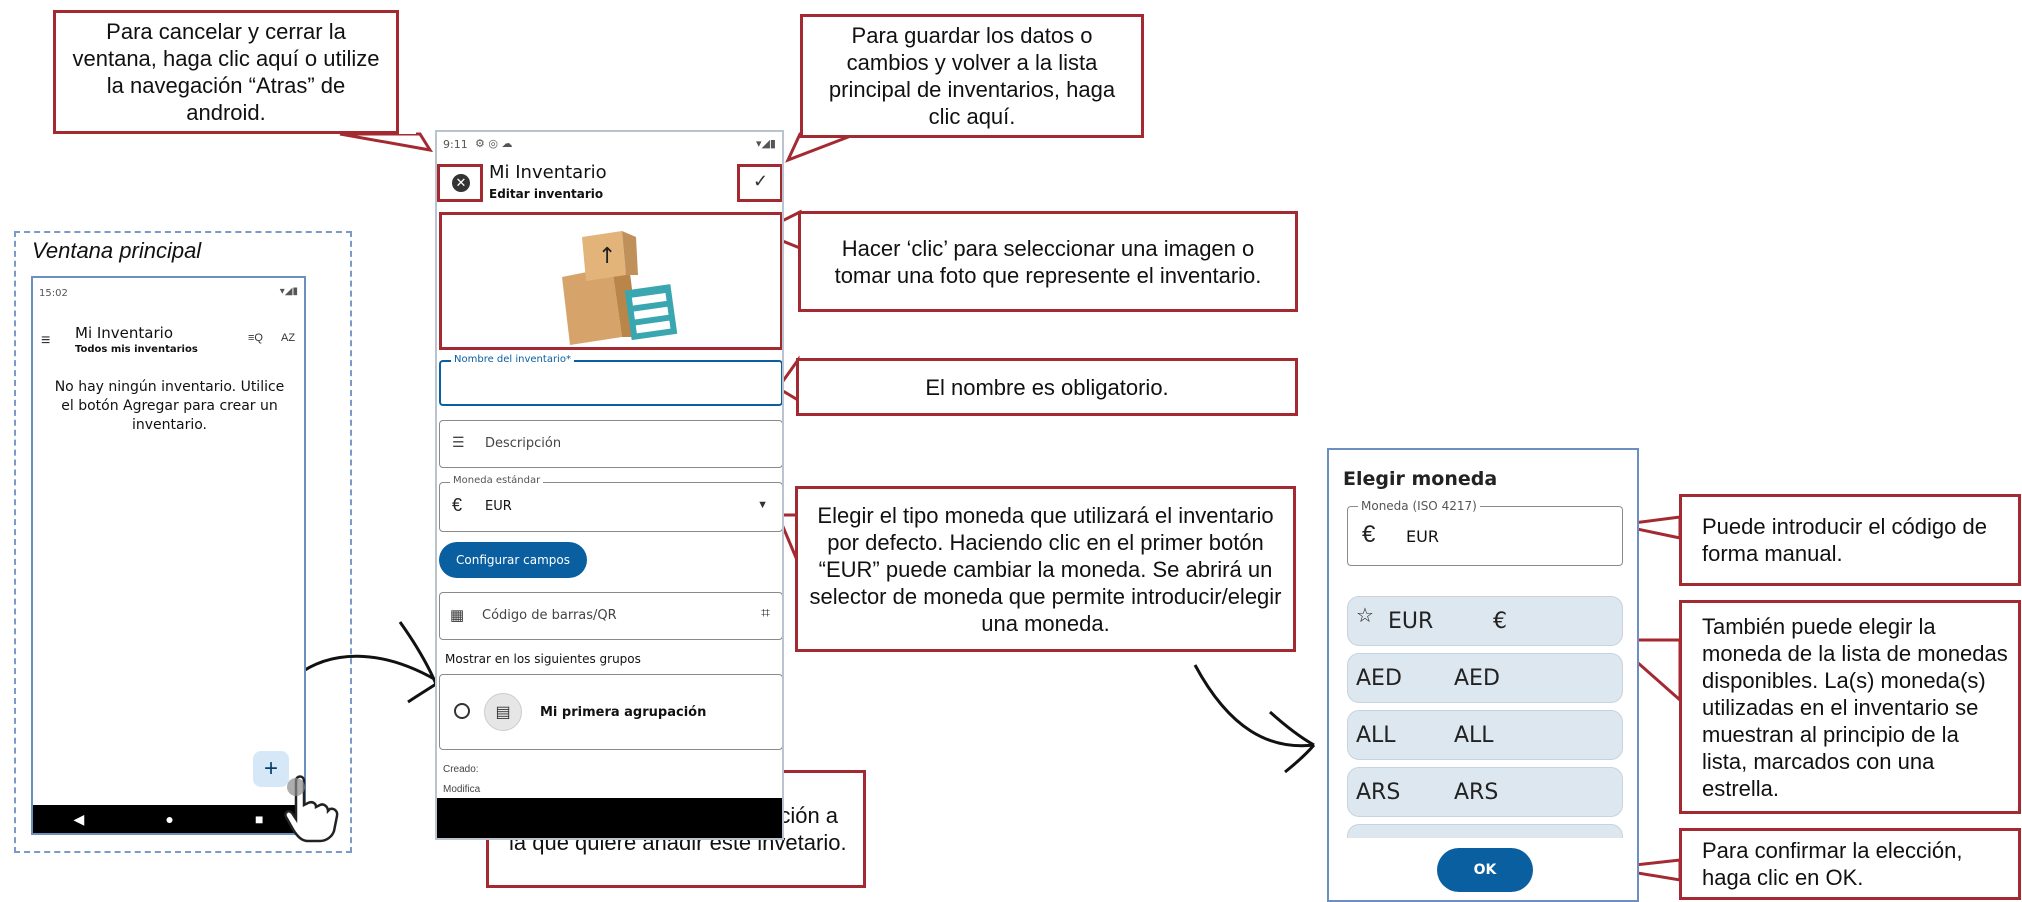  Describe the element at coordinates (1477, 678) in the screenshot. I see `currency-option-name: AED` at that location.